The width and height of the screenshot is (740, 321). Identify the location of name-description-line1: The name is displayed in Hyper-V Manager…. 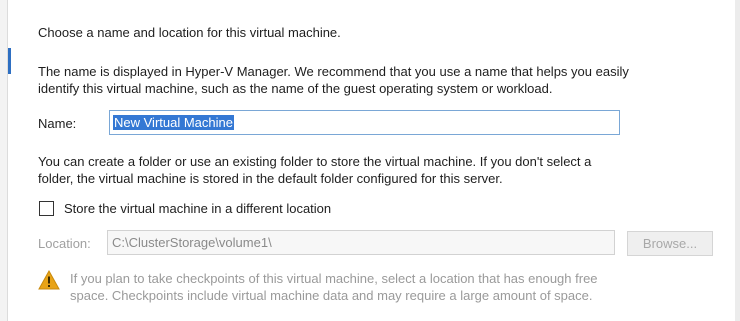
(333, 71).